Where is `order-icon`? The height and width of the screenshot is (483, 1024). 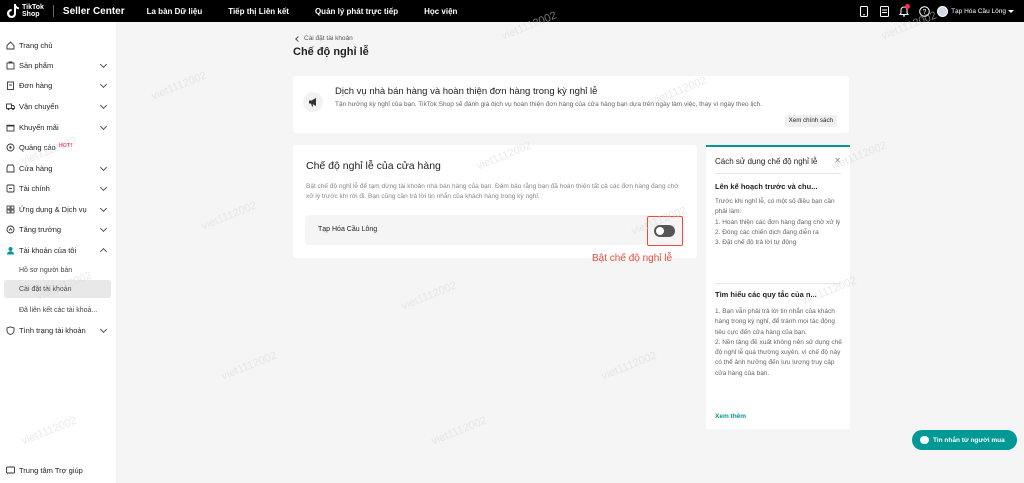 order-icon is located at coordinates (10, 85).